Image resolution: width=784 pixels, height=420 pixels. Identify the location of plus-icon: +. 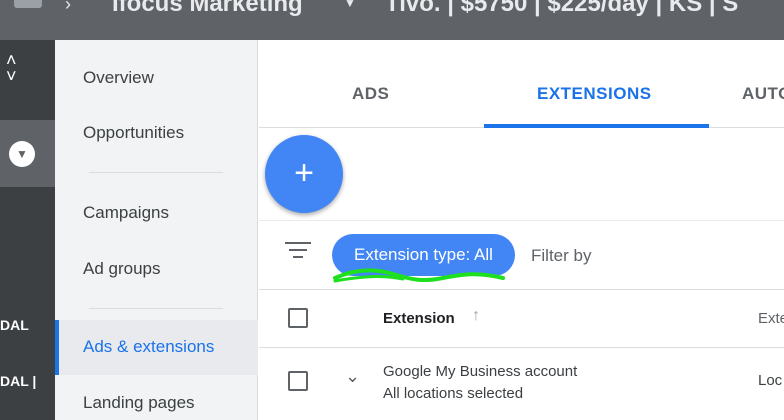
(304, 173).